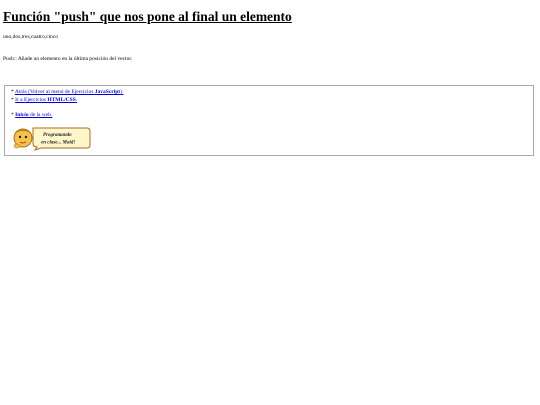  I want to click on home-link-row: * Inicio de la web., so click(31, 115).